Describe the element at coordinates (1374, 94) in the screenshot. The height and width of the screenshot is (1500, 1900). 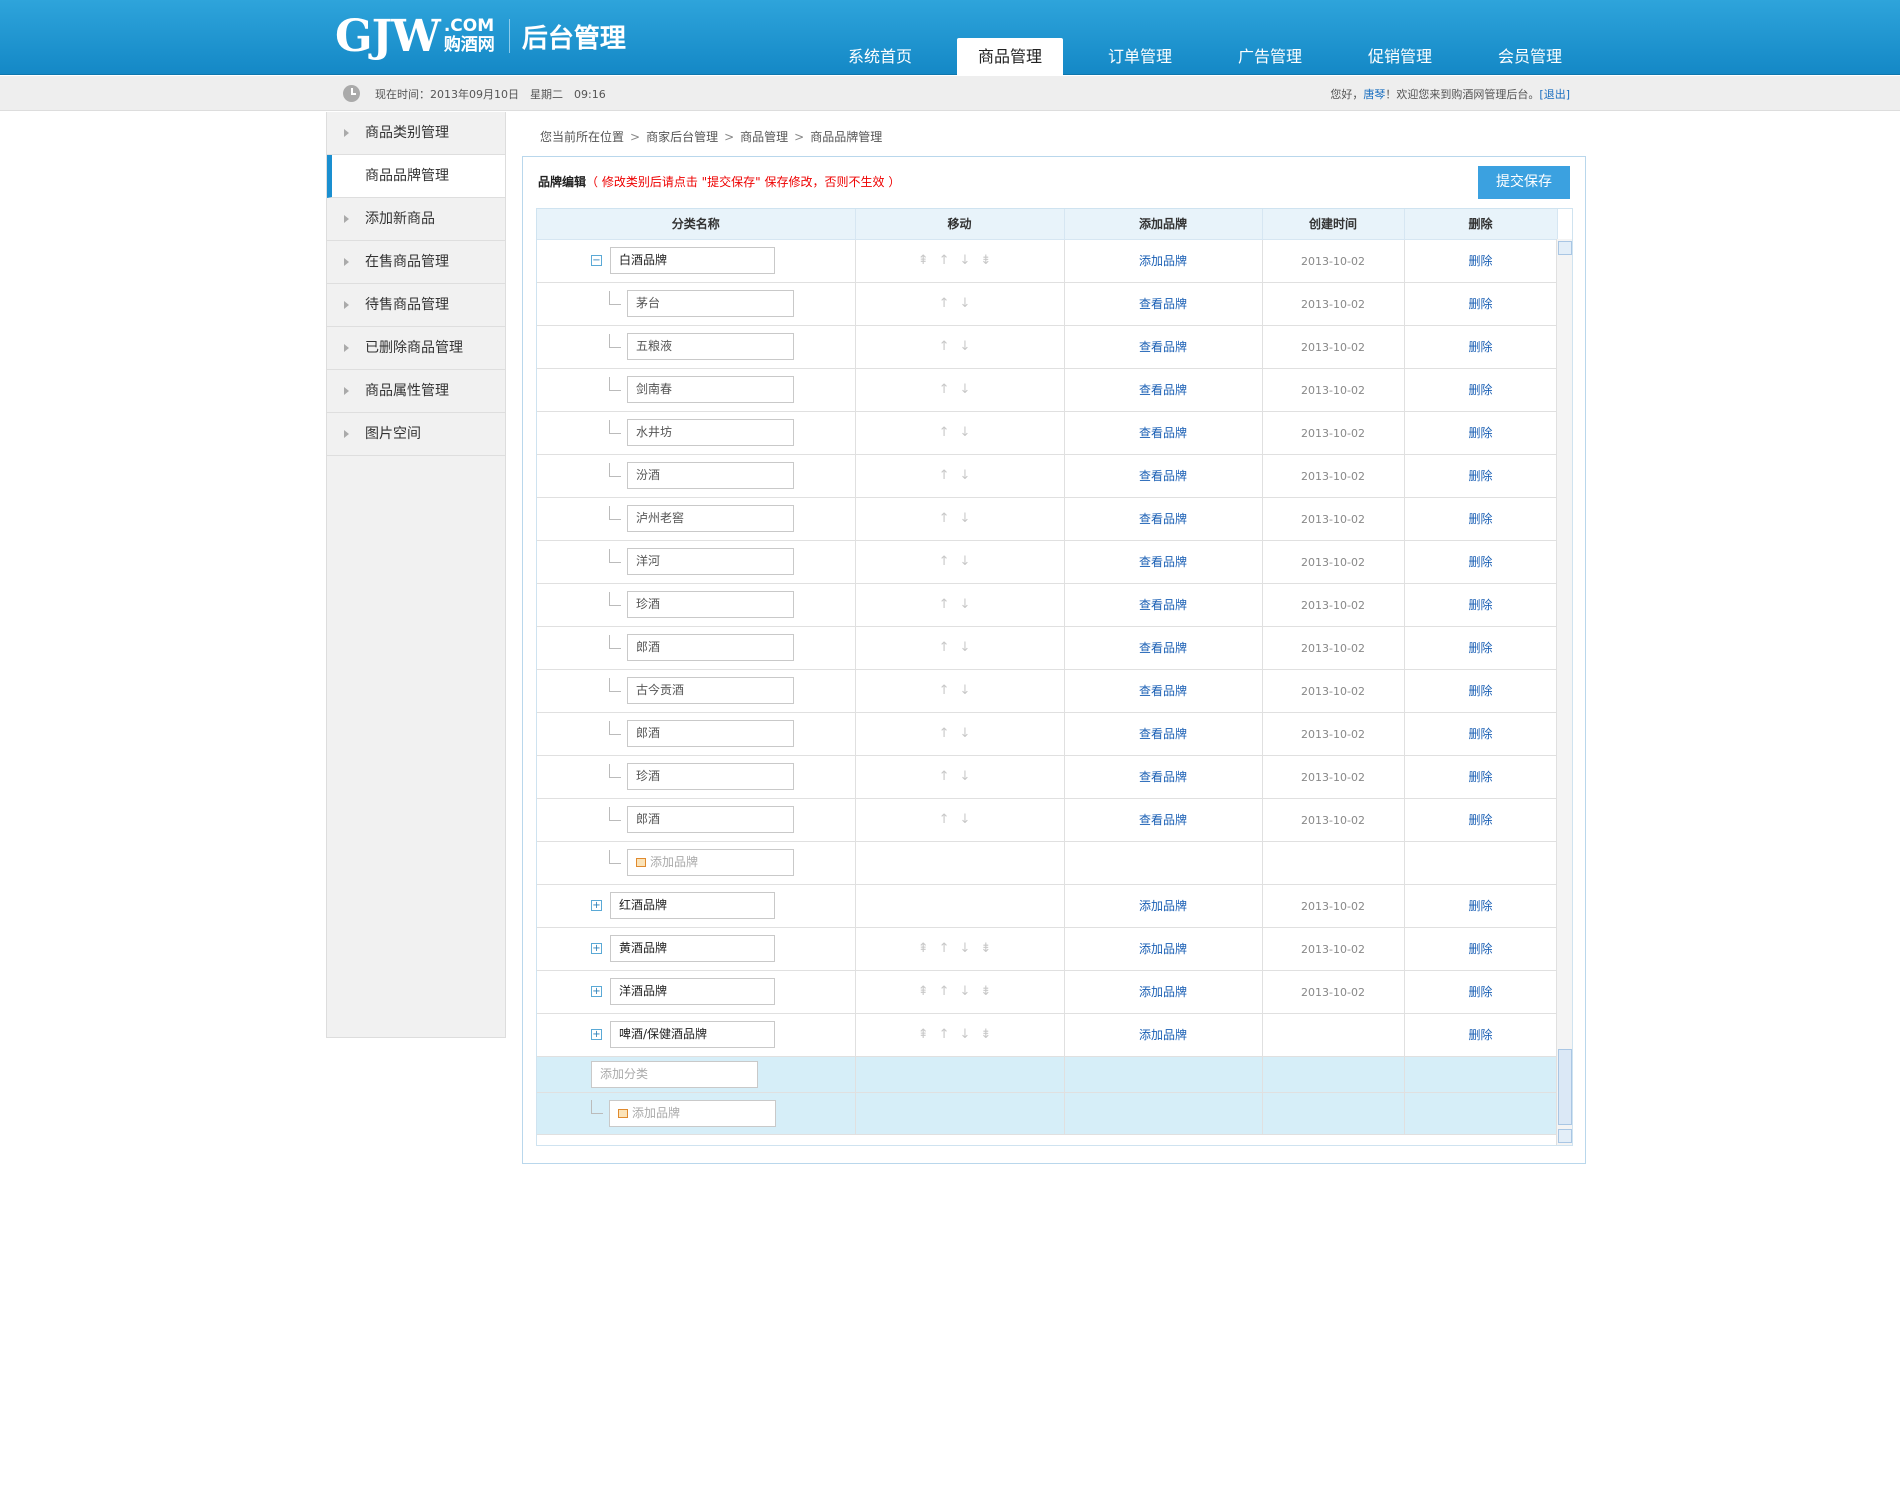
I see `user-name: 唐琴` at that location.